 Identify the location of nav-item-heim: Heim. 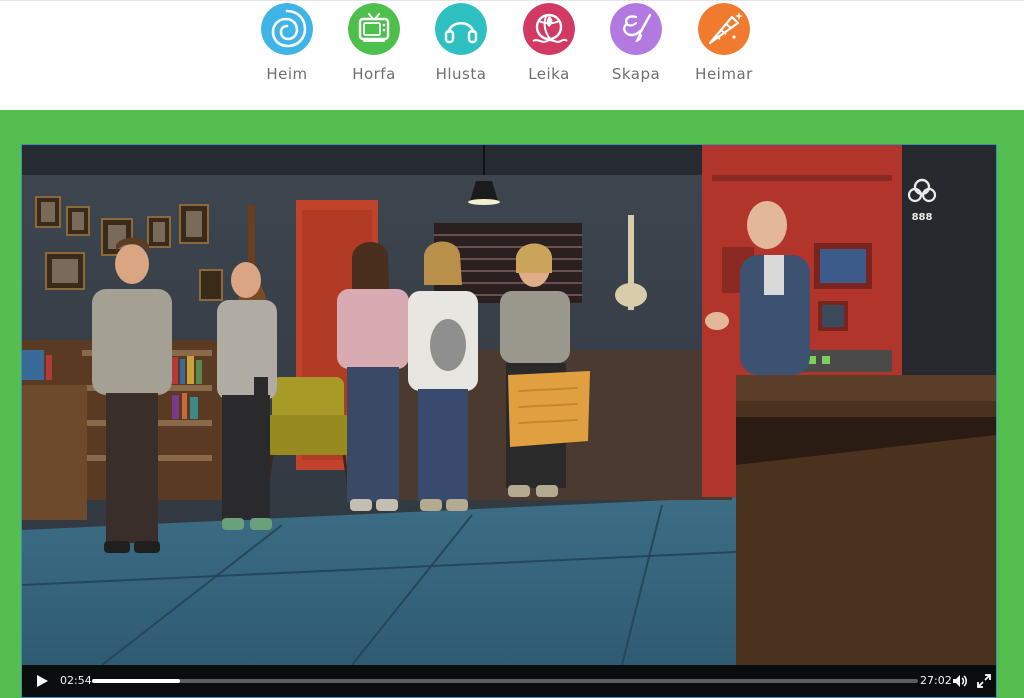
(287, 43).